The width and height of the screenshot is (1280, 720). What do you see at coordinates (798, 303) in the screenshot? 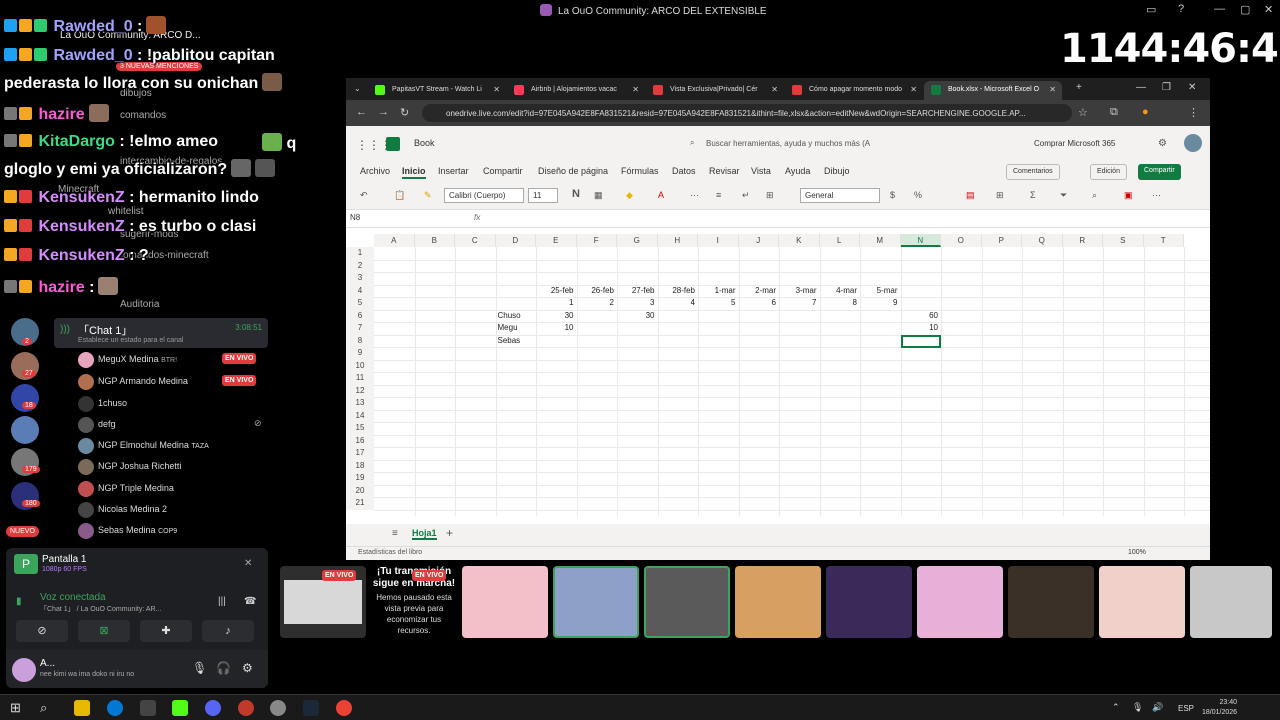
I see `cell: 7` at bounding box center [798, 303].